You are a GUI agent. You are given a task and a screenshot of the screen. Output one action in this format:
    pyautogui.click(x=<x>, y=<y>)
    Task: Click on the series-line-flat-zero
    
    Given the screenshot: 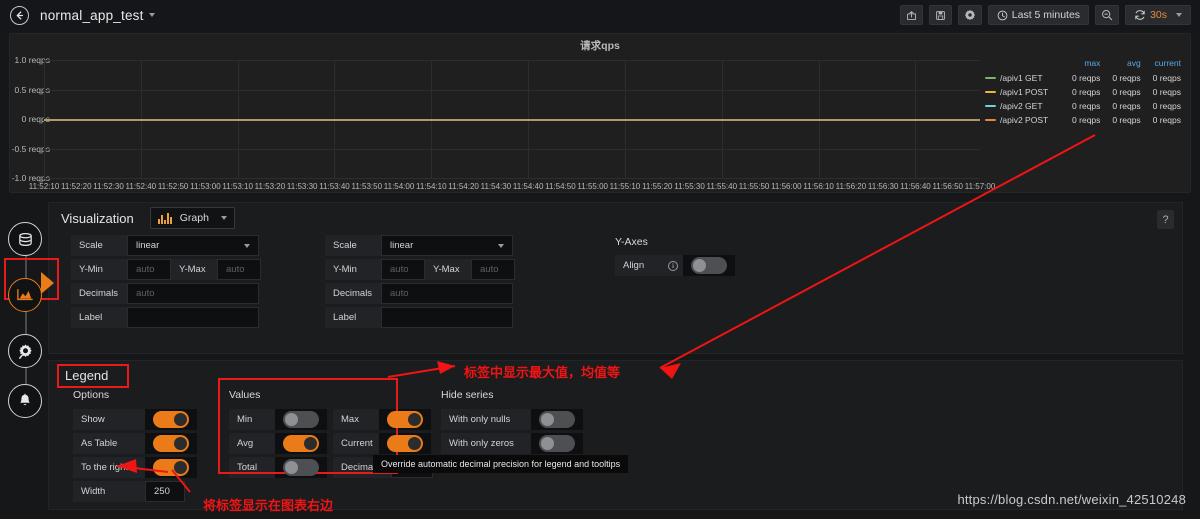 What is the action you would take?
    pyautogui.click(x=512, y=120)
    